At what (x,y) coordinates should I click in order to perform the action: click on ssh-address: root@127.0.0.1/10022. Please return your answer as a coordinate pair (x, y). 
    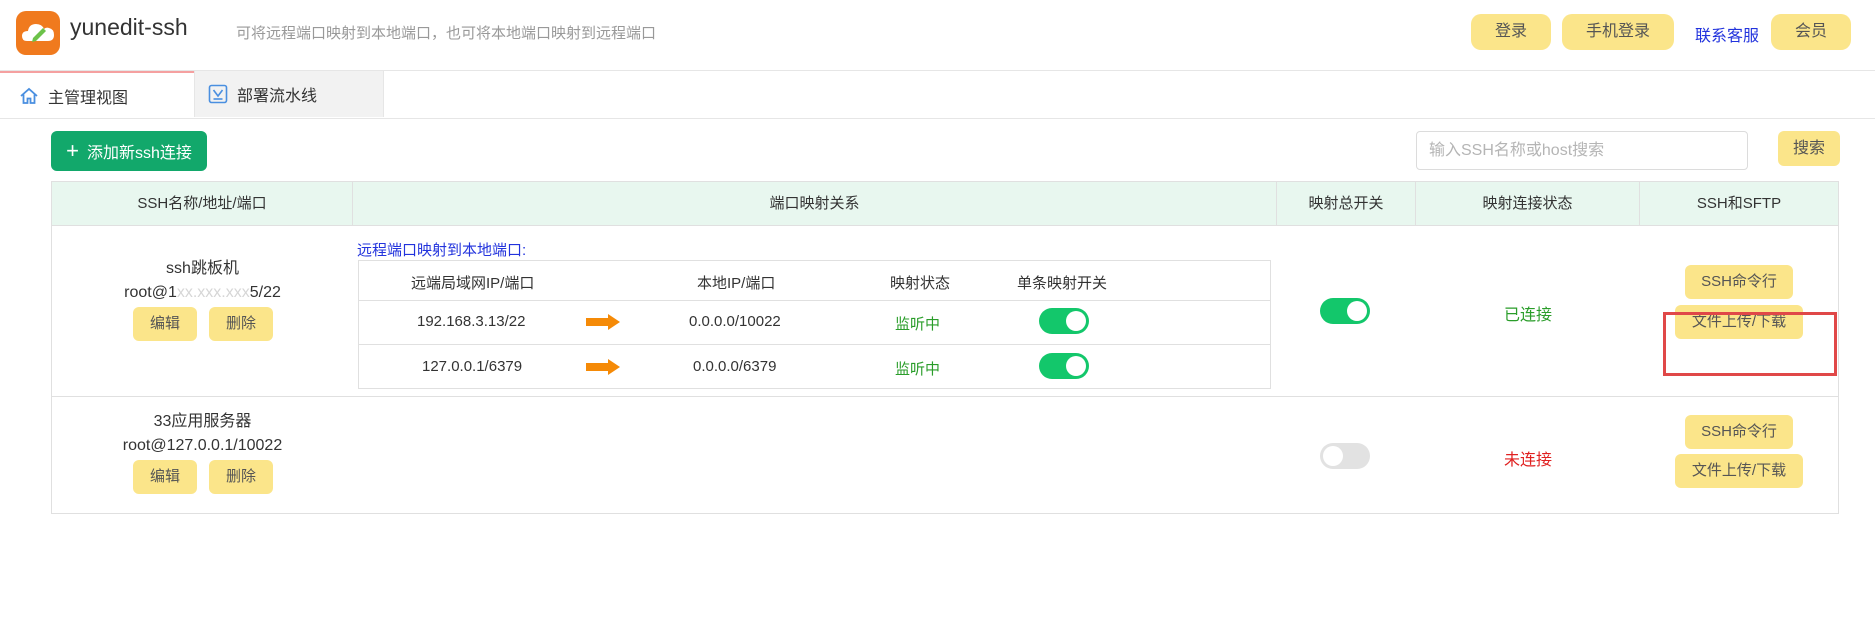
    Looking at the image, I should click on (202, 445).